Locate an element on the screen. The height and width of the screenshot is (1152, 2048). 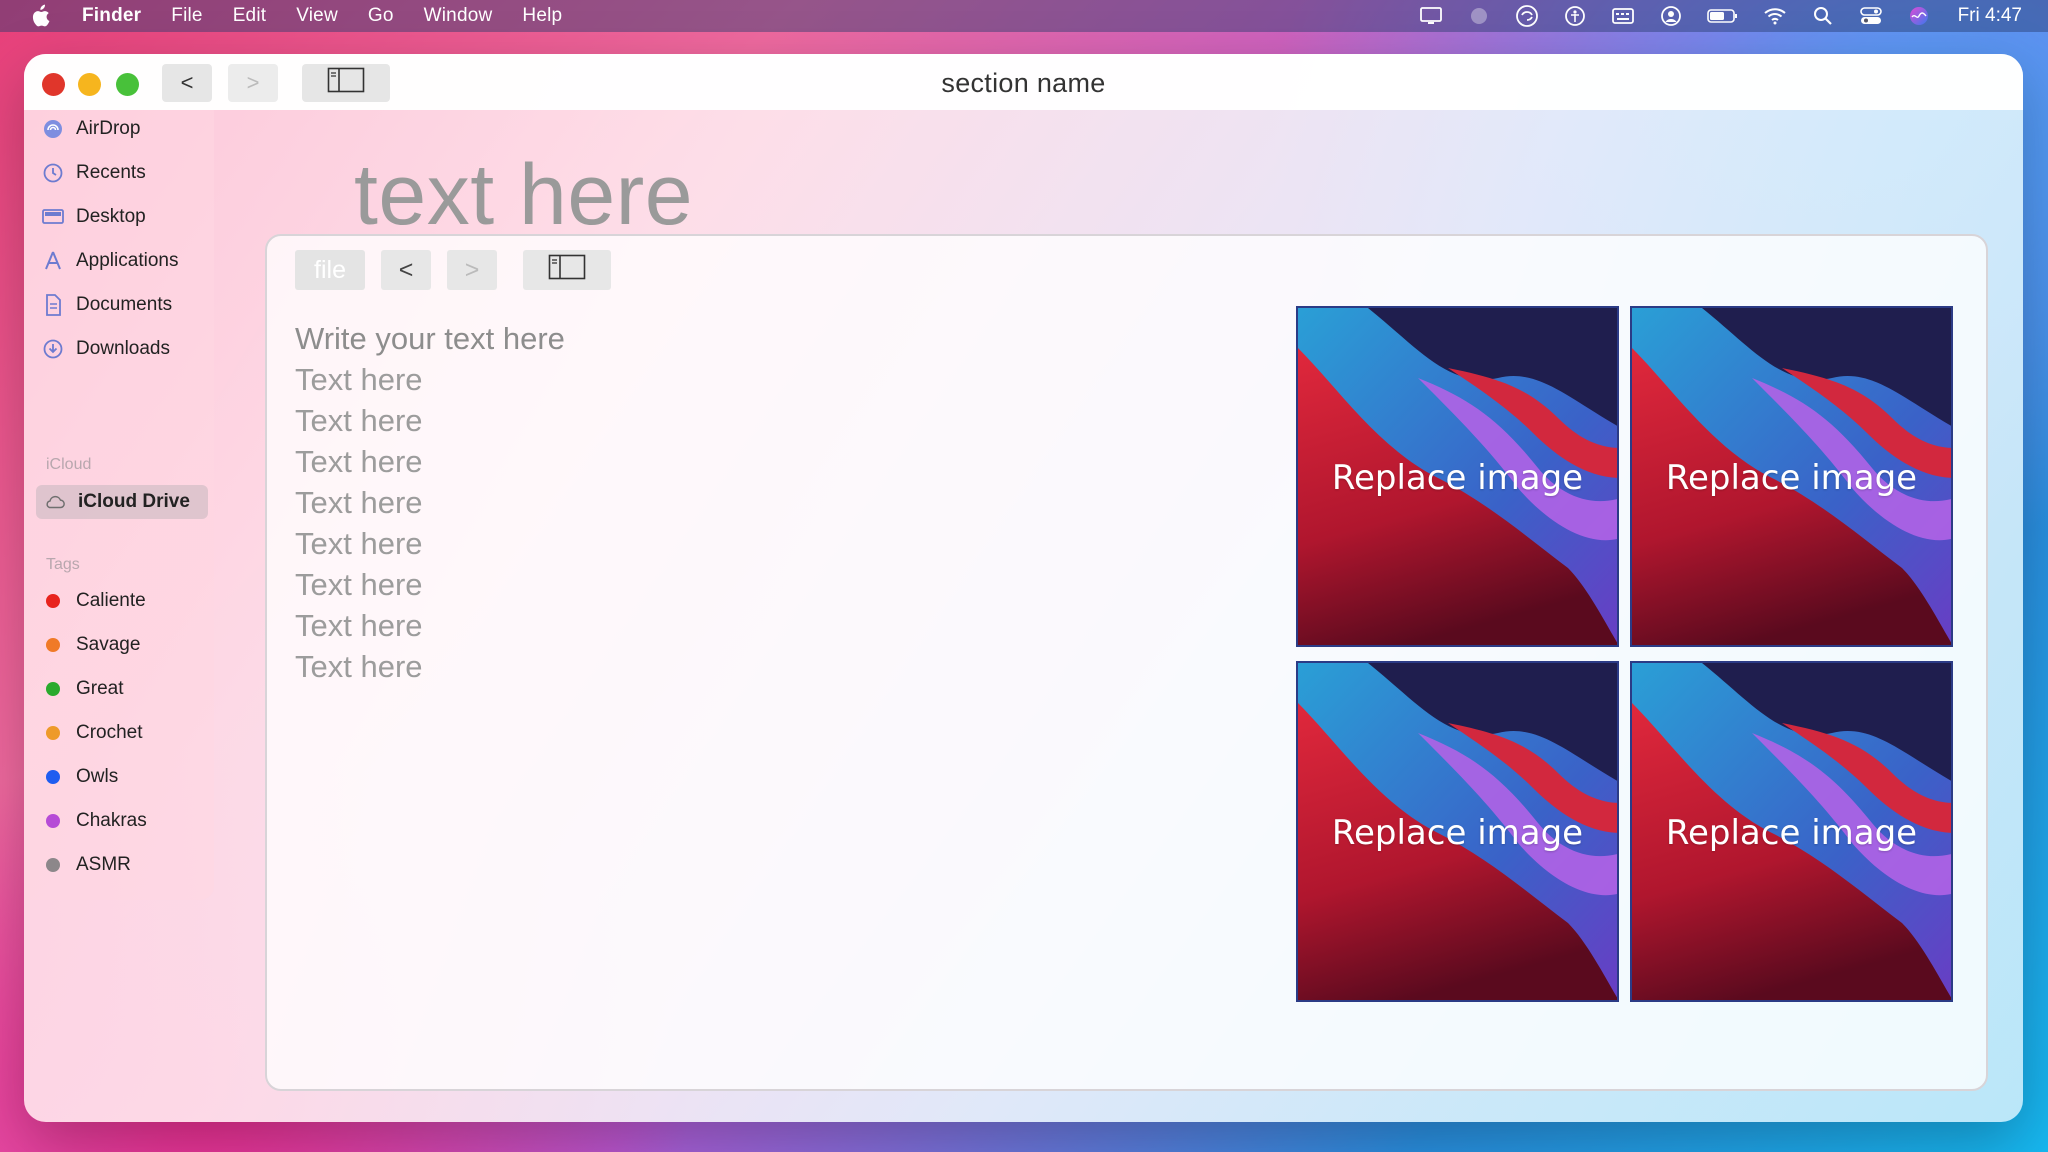
sidebar-tag-savage: Savage is located at coordinates (127, 645).